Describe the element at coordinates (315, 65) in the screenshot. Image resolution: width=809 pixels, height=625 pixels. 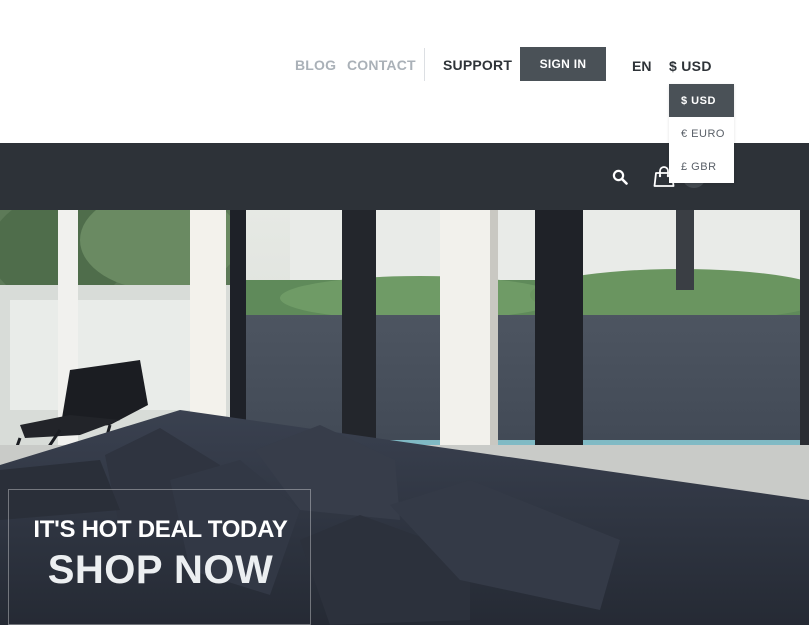
I see `blog-link: BLOG` at that location.